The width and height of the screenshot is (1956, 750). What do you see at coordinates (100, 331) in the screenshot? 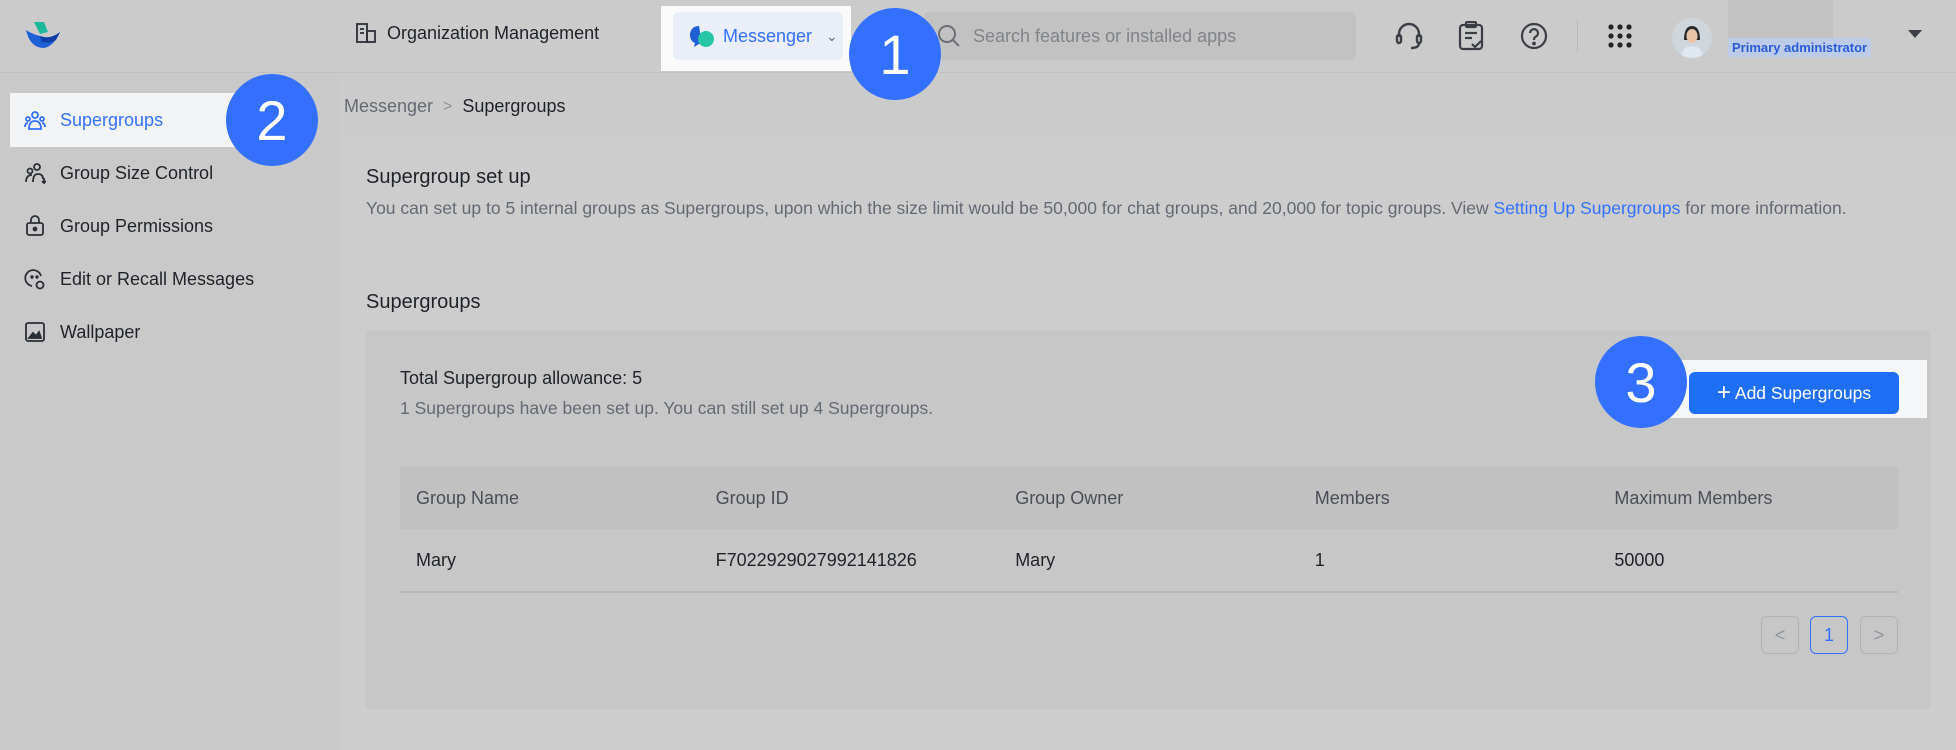
I see `sidebar-item-label: Wallpaper` at bounding box center [100, 331].